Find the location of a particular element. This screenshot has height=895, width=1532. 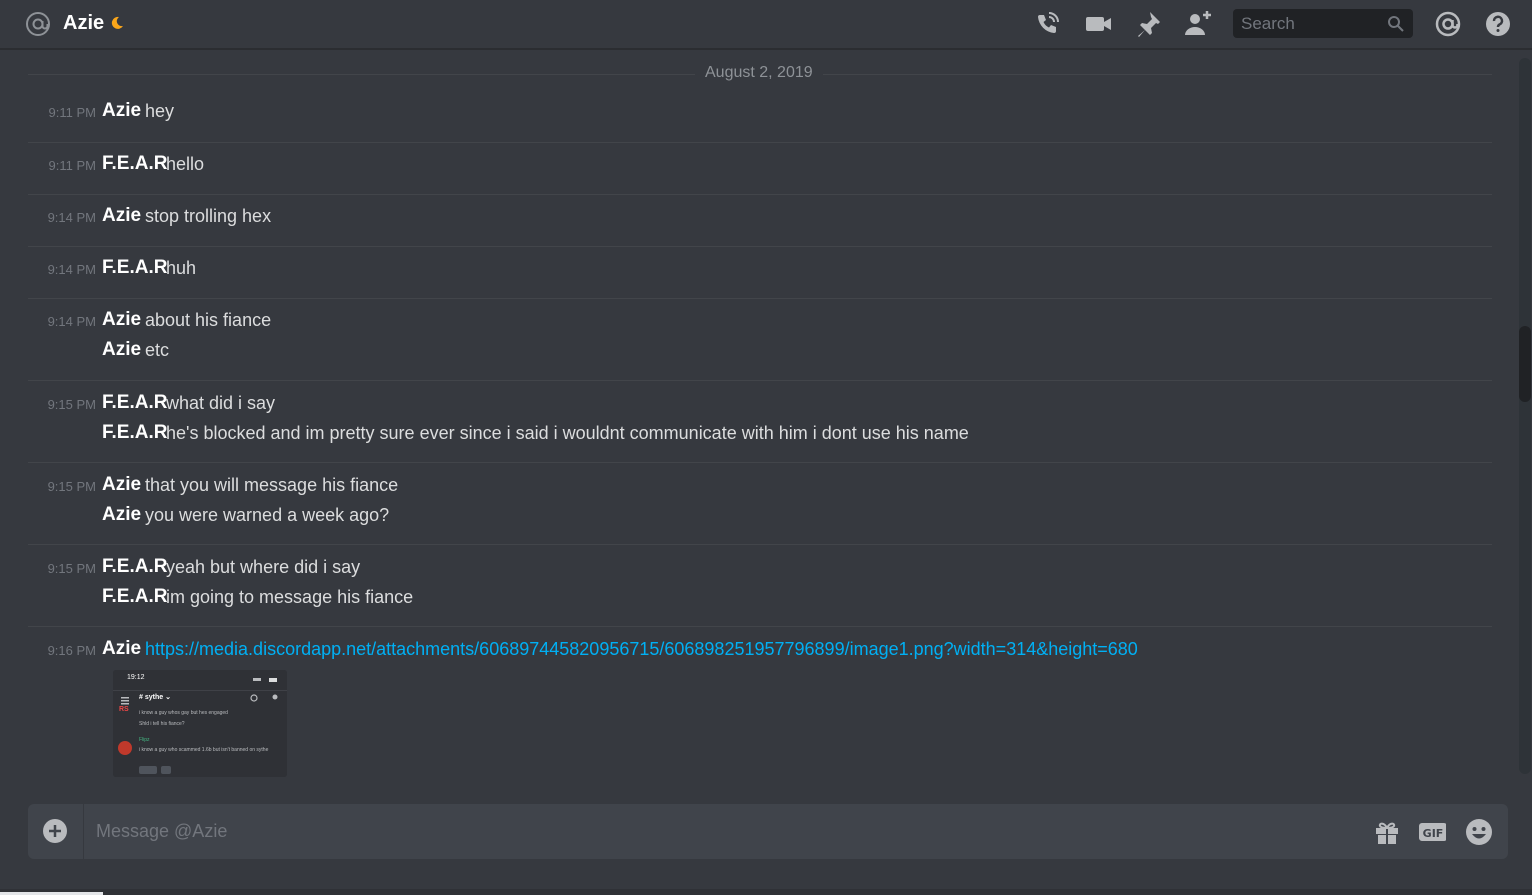

message-text: you were warned a week ago? is located at coordinates (267, 515).